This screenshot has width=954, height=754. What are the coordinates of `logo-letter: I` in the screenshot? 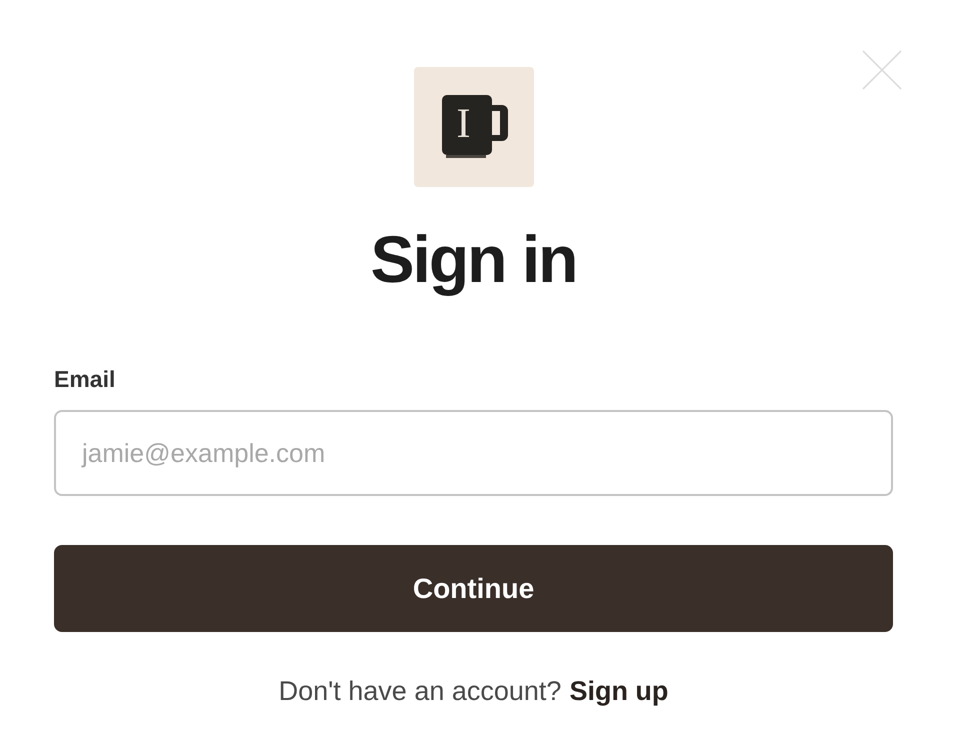 It's located at (463, 124).